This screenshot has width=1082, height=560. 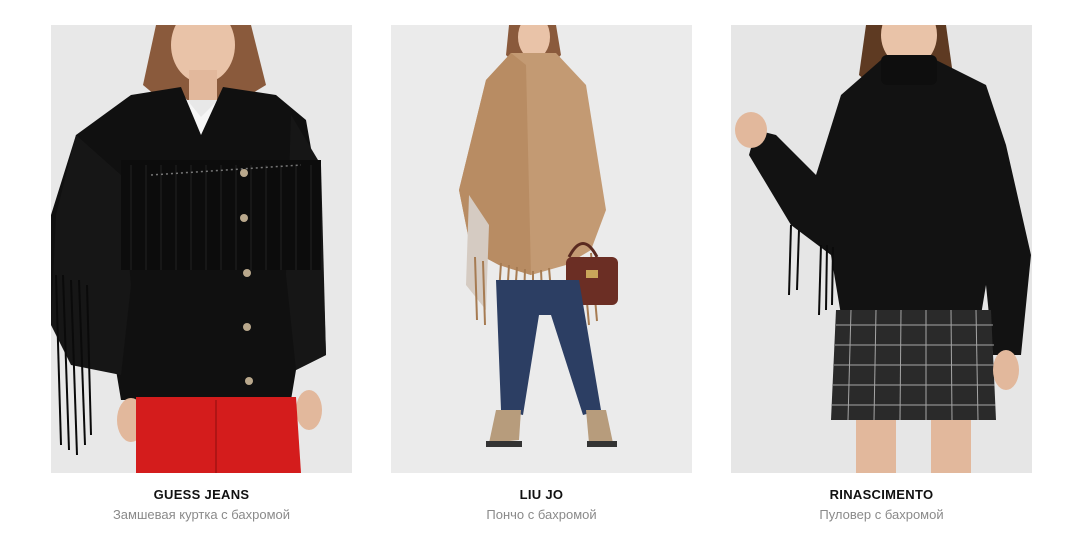 I want to click on product-title: Пуловер с бахромой, so click(x=881, y=515).